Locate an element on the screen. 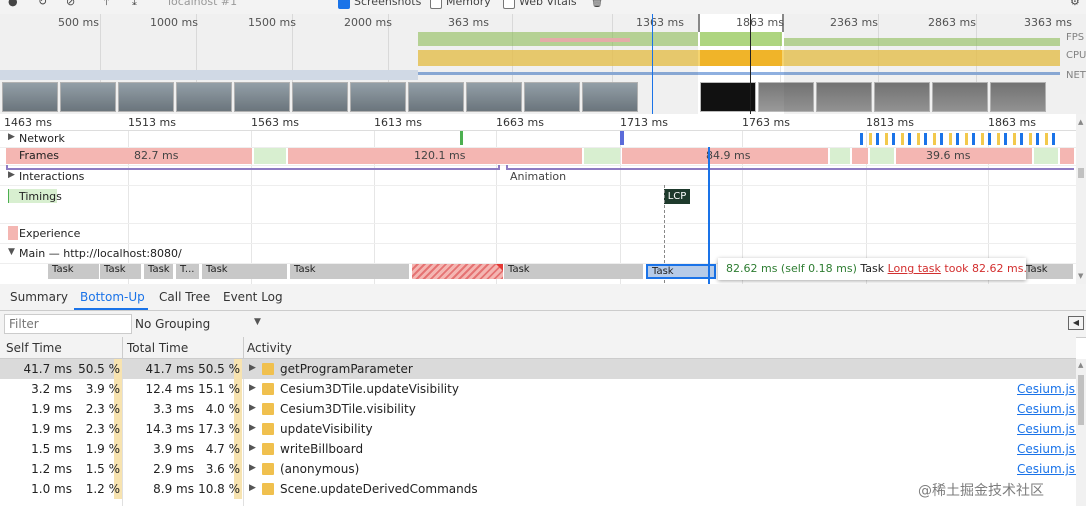 The height and width of the screenshot is (506, 1086). tab-event-log: Event Log is located at coordinates (253, 297).